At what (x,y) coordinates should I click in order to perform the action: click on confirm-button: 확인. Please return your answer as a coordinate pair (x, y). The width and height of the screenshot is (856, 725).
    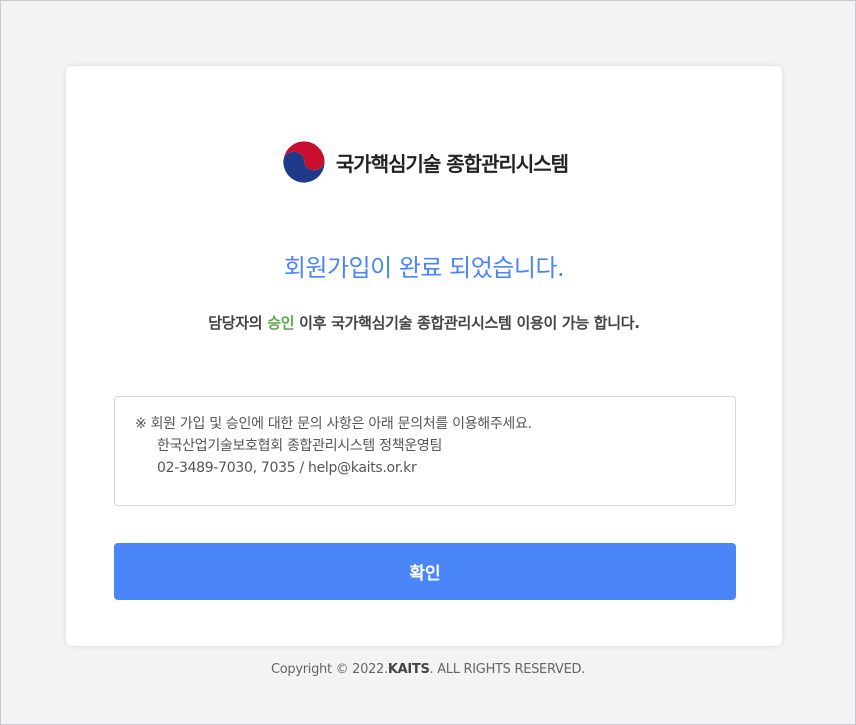
    Looking at the image, I should click on (425, 571).